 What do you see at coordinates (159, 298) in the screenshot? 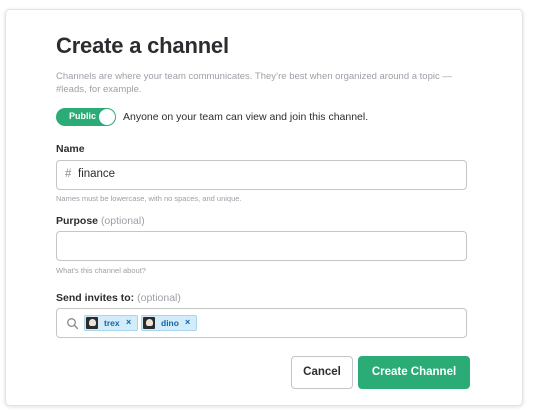
I see `invites-optional: (optional)` at bounding box center [159, 298].